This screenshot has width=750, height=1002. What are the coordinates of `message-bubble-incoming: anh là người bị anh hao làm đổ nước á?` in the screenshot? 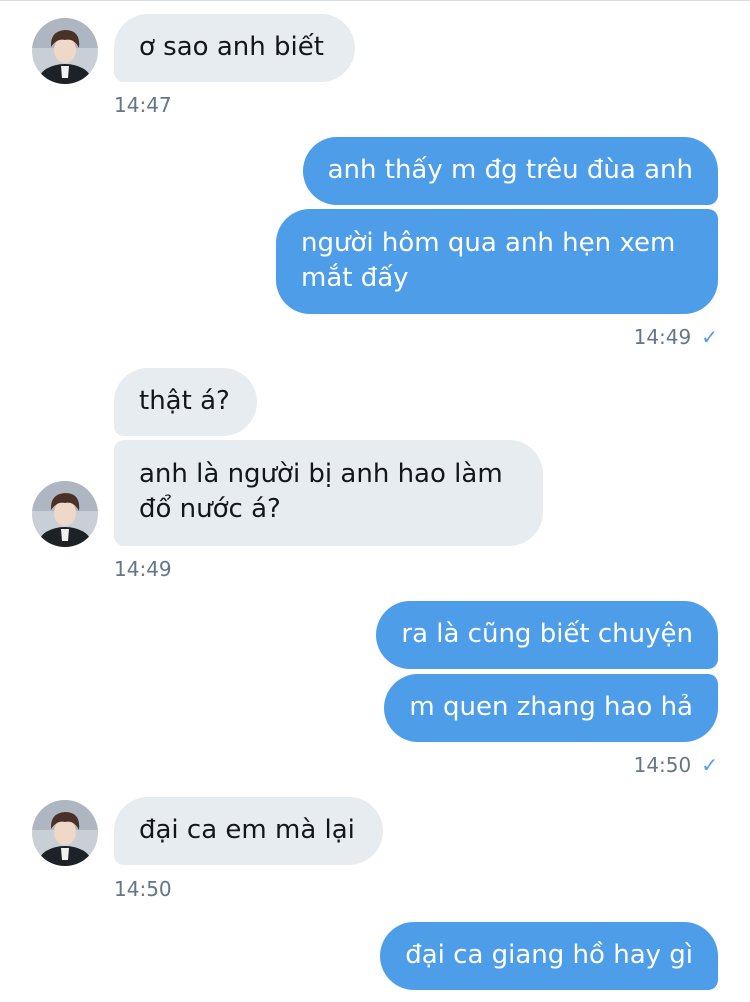 It's located at (328, 493).